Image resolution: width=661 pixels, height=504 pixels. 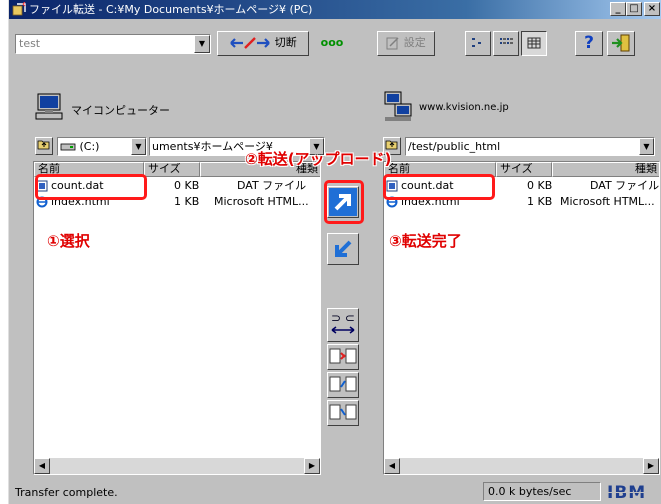 What do you see at coordinates (506, 41) in the screenshot?
I see `list-view-icon` at bounding box center [506, 41].